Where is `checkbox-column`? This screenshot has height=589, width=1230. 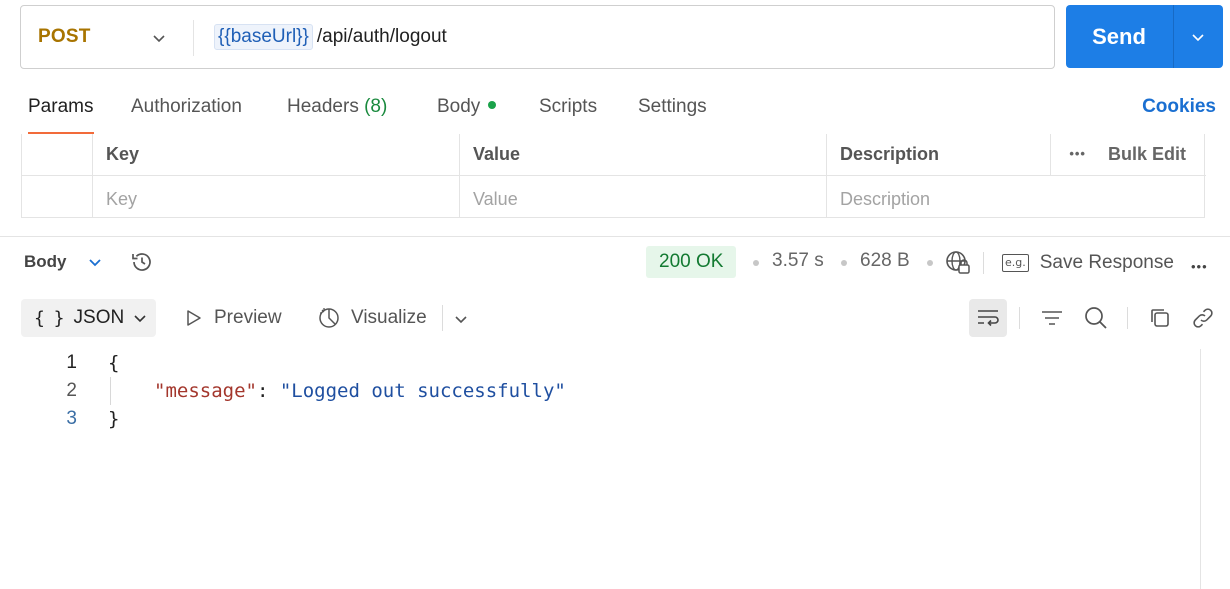
checkbox-column is located at coordinates (57, 154).